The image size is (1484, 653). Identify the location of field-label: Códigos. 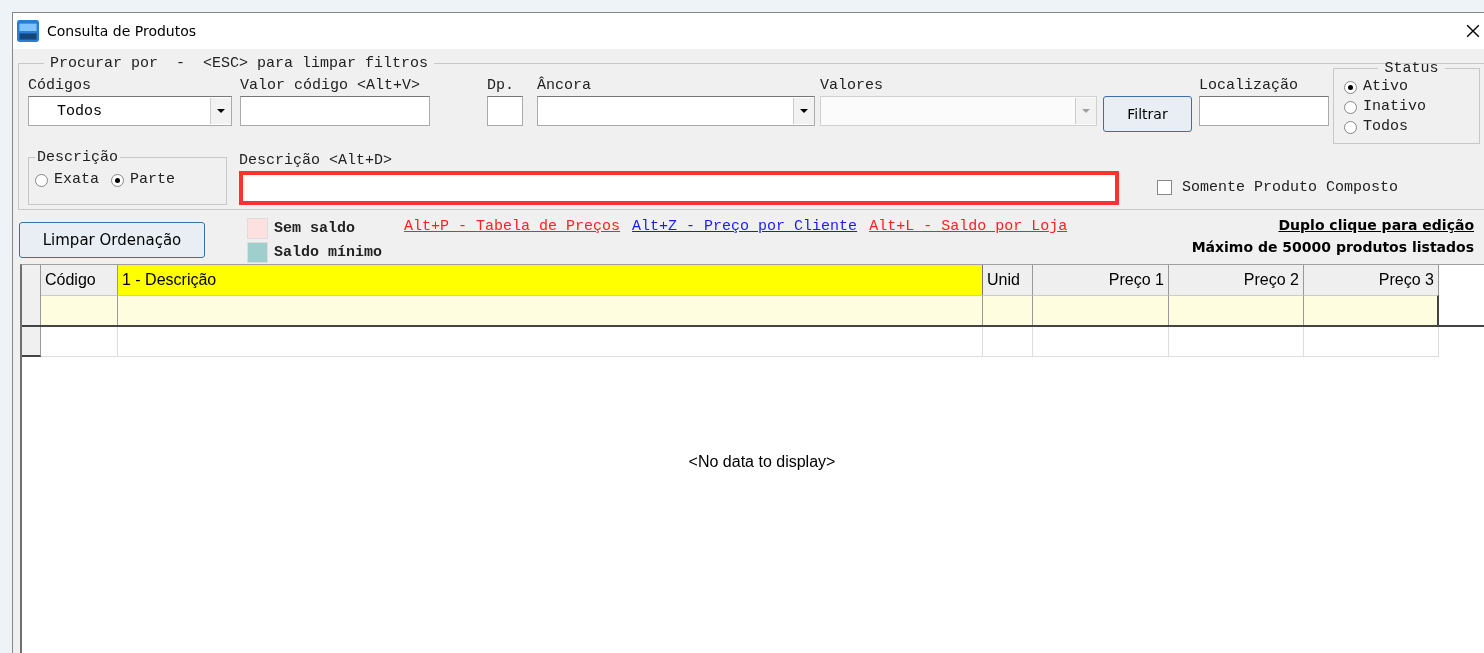
(60, 86).